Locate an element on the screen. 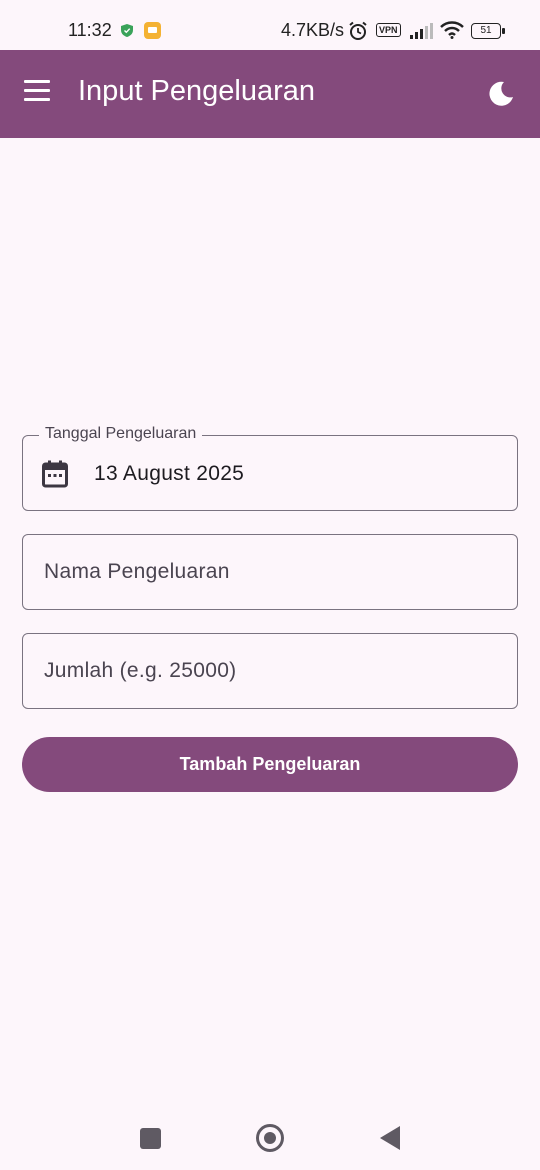 The height and width of the screenshot is (1170, 540). wifi-icon is located at coordinates (452, 32).